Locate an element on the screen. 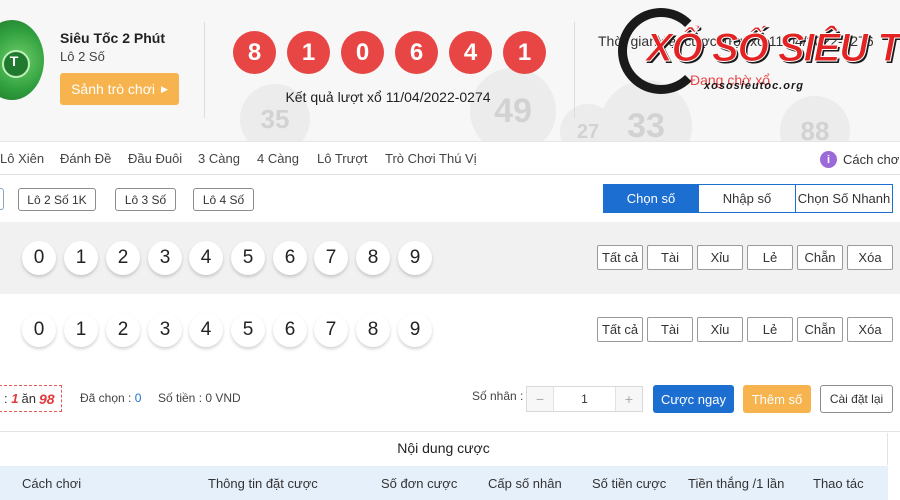 This screenshot has height=500, width=900. column-header: Thông tin đặt cược is located at coordinates (263, 483).